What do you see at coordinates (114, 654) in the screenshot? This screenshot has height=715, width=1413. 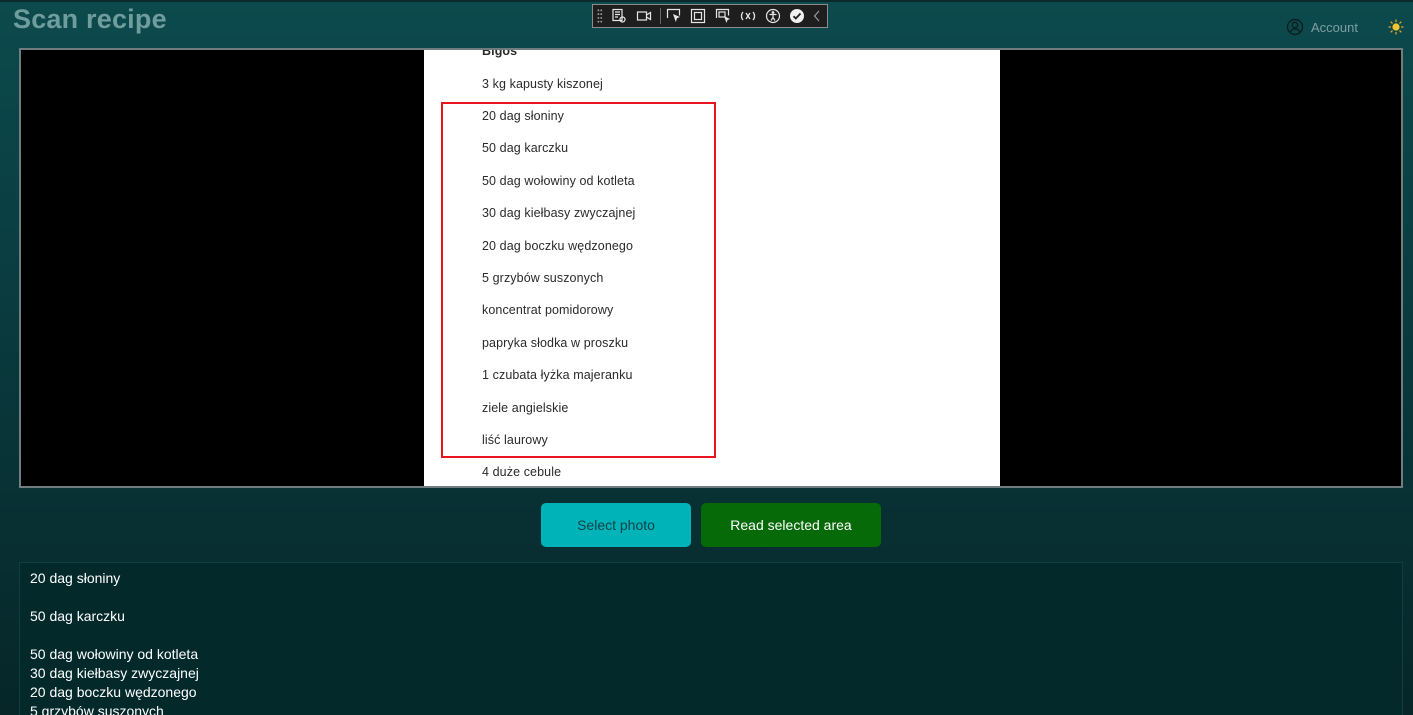 I see `result-line: 50 dag wołowiny od kotleta` at bounding box center [114, 654].